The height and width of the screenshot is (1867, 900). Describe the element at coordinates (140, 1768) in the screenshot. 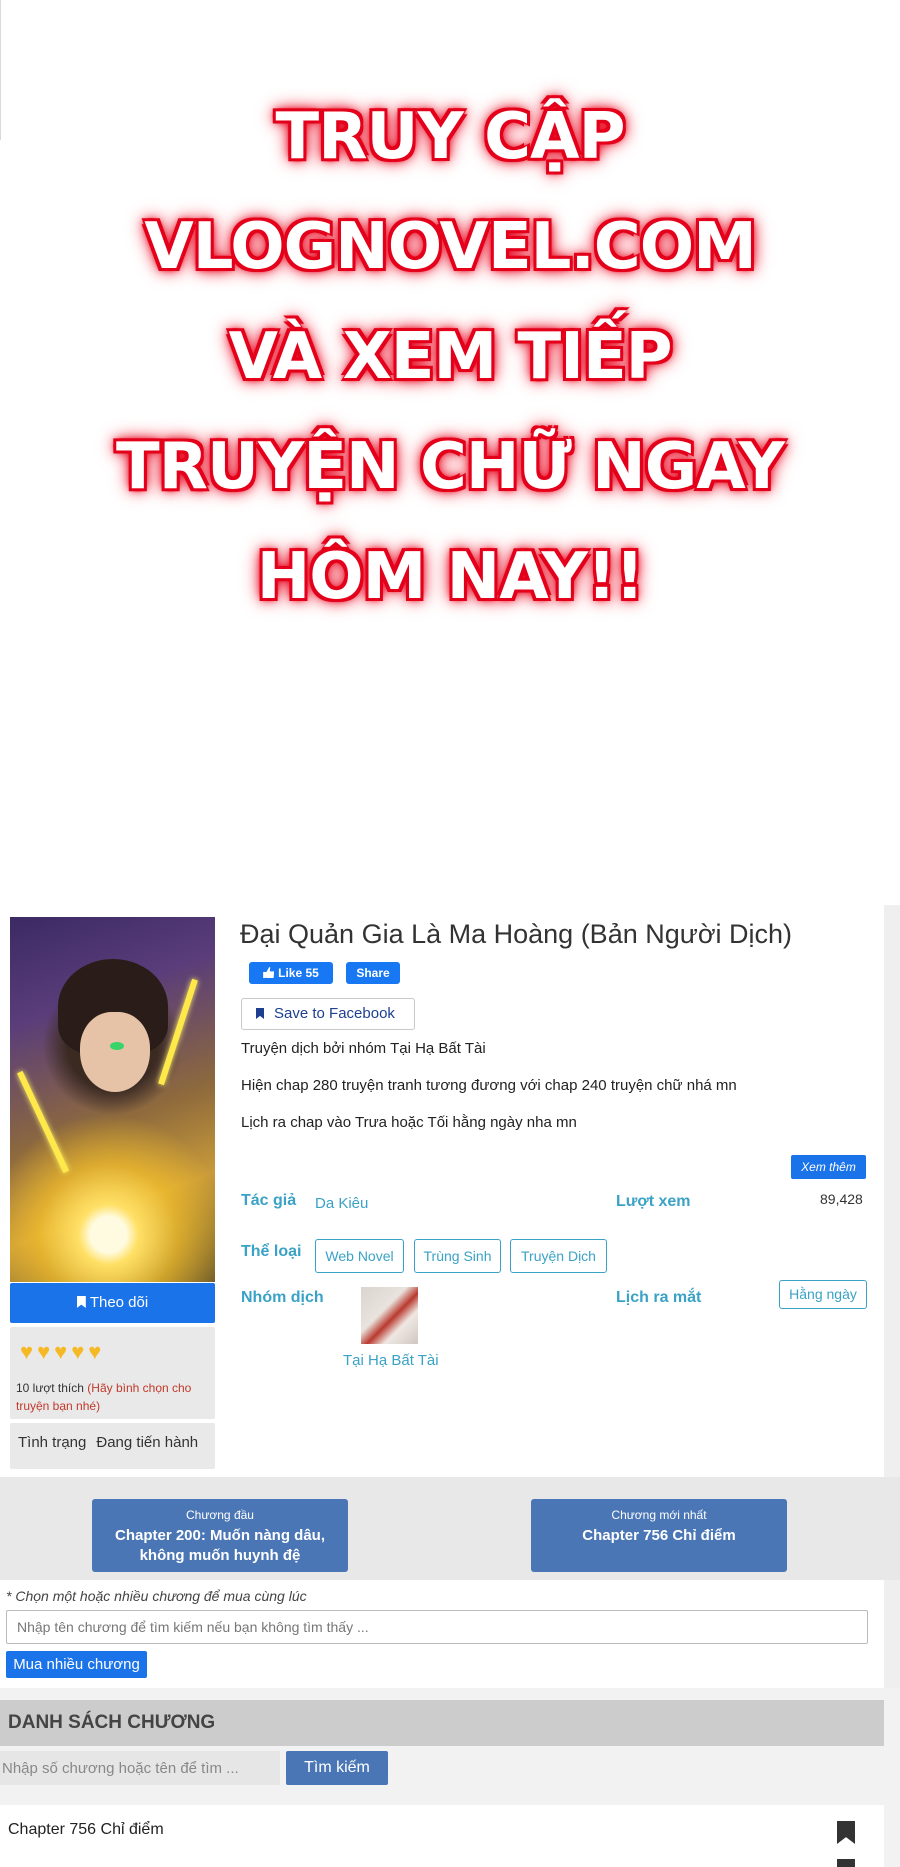

I see `chapter-number-search-input` at that location.